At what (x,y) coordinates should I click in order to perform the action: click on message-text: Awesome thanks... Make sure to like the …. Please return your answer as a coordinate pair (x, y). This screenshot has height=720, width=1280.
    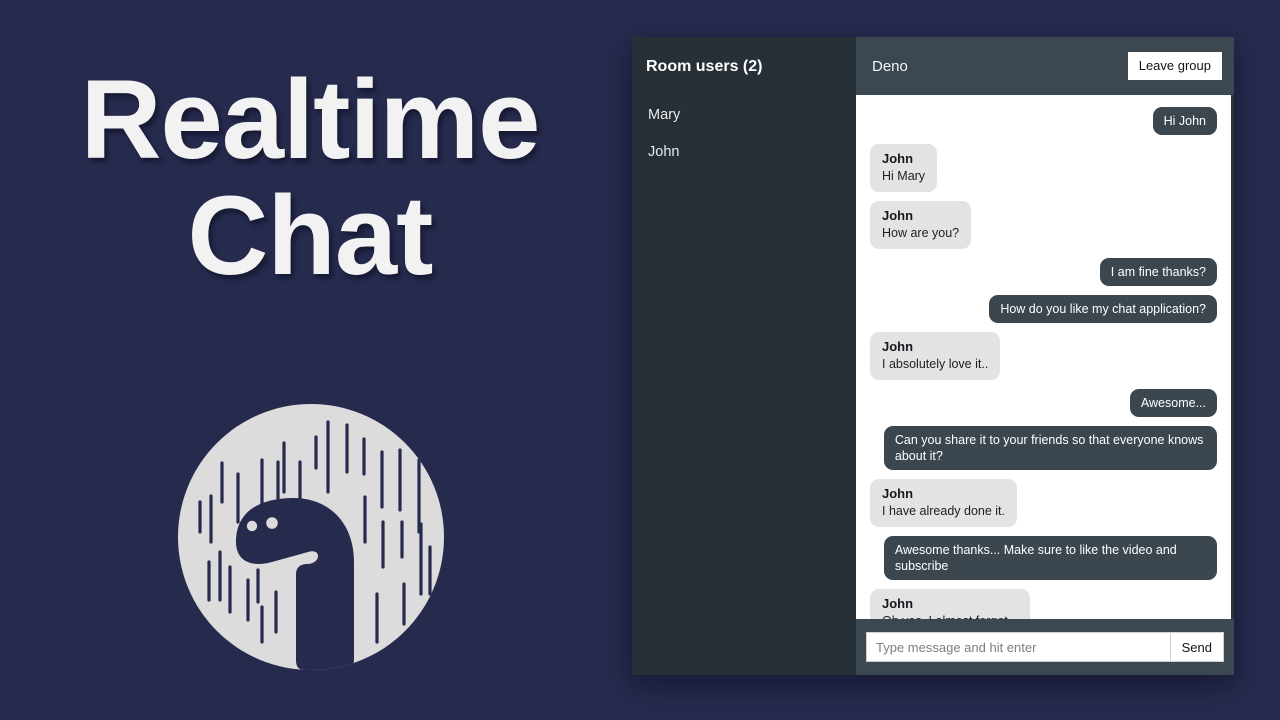
    Looking at the image, I should click on (1035, 558).